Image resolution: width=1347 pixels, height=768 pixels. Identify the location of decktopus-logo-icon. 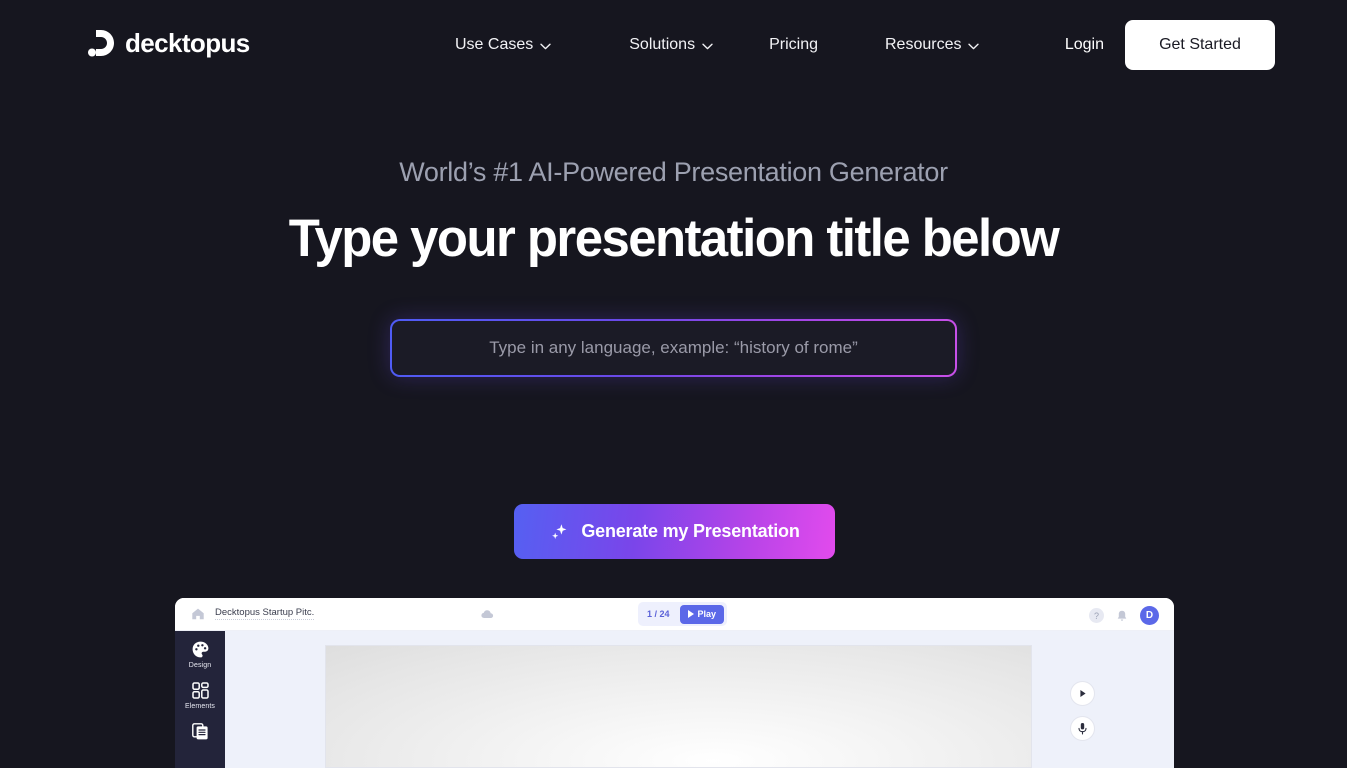
(101, 43).